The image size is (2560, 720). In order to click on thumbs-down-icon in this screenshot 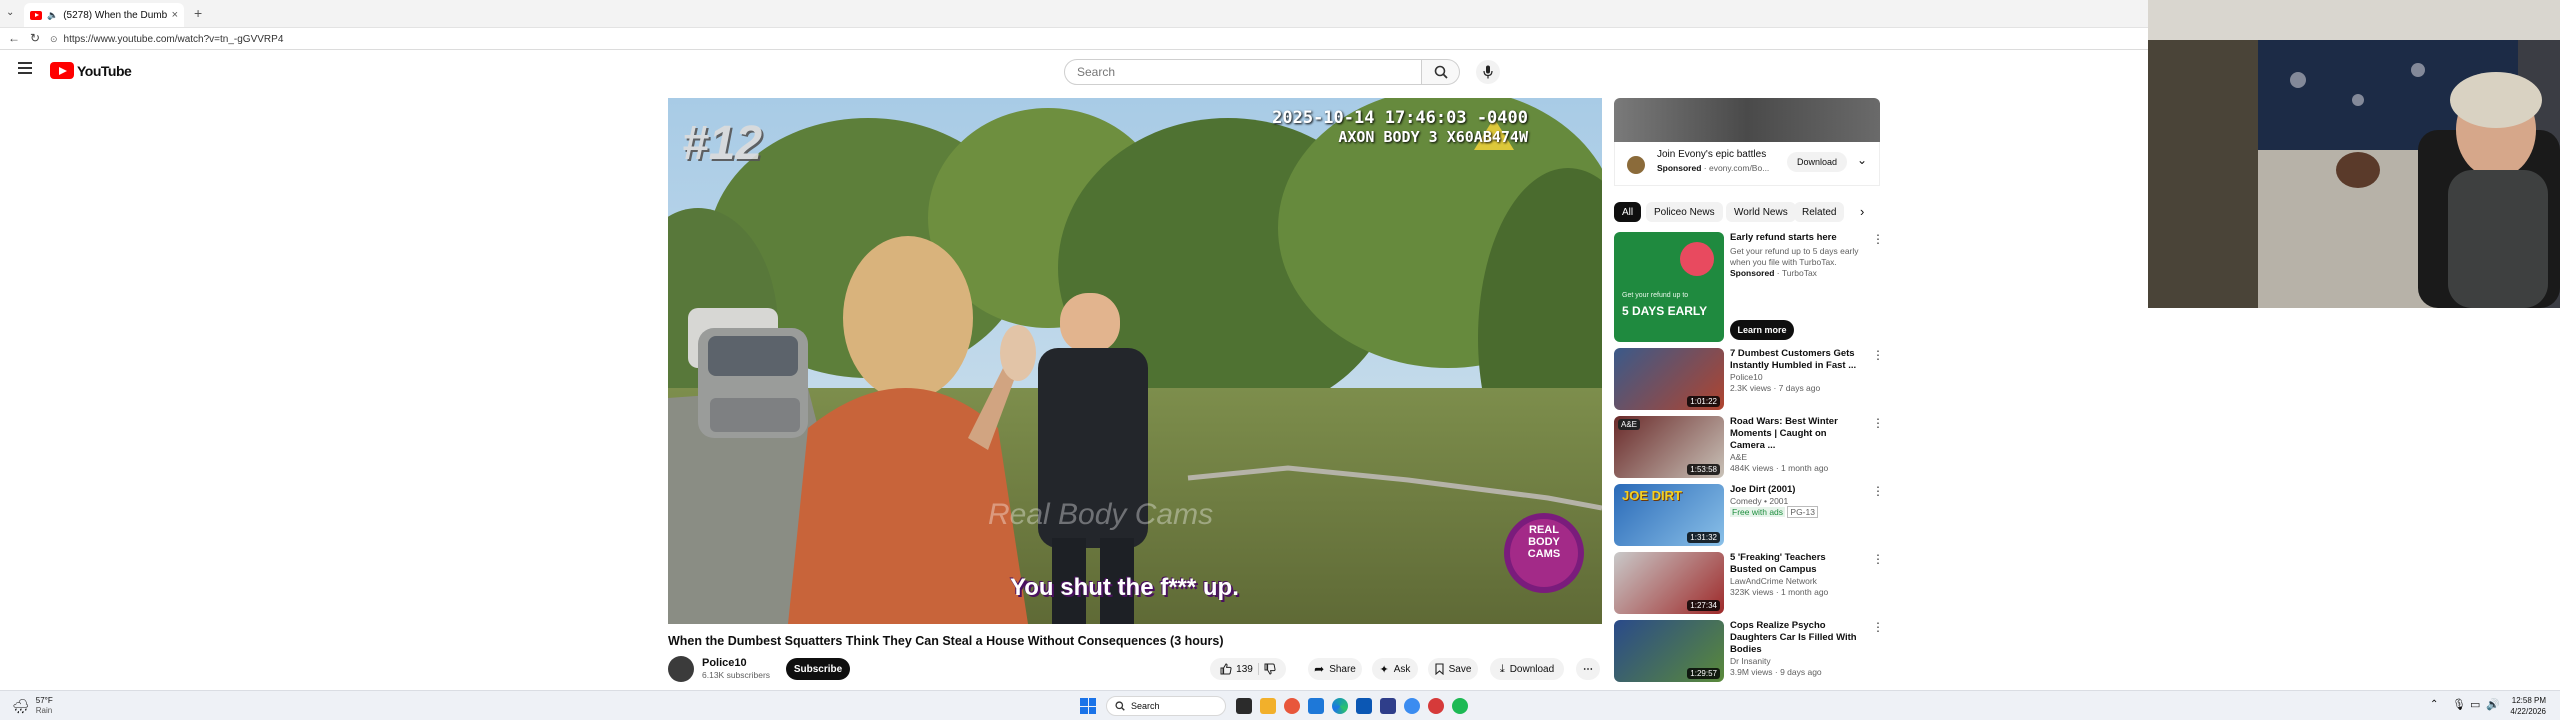, I will do `click(1270, 669)`.